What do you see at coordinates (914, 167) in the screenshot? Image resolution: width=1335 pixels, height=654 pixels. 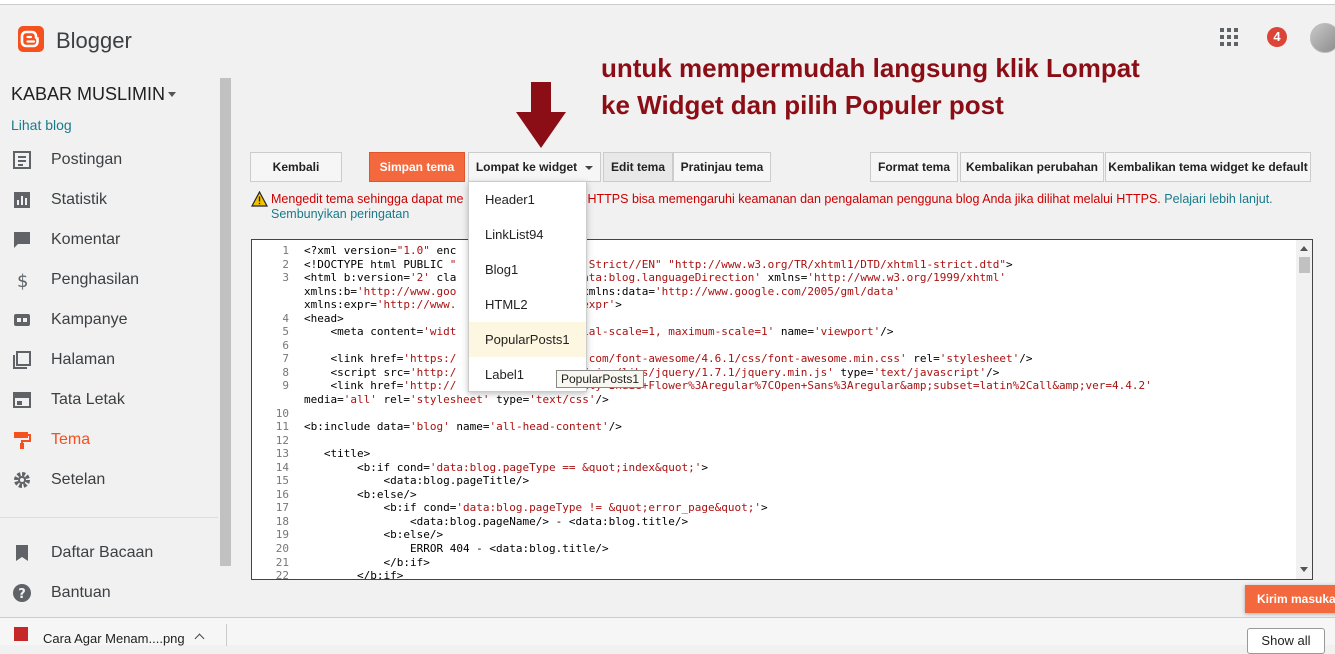 I see `format-theme-button: Format tema` at bounding box center [914, 167].